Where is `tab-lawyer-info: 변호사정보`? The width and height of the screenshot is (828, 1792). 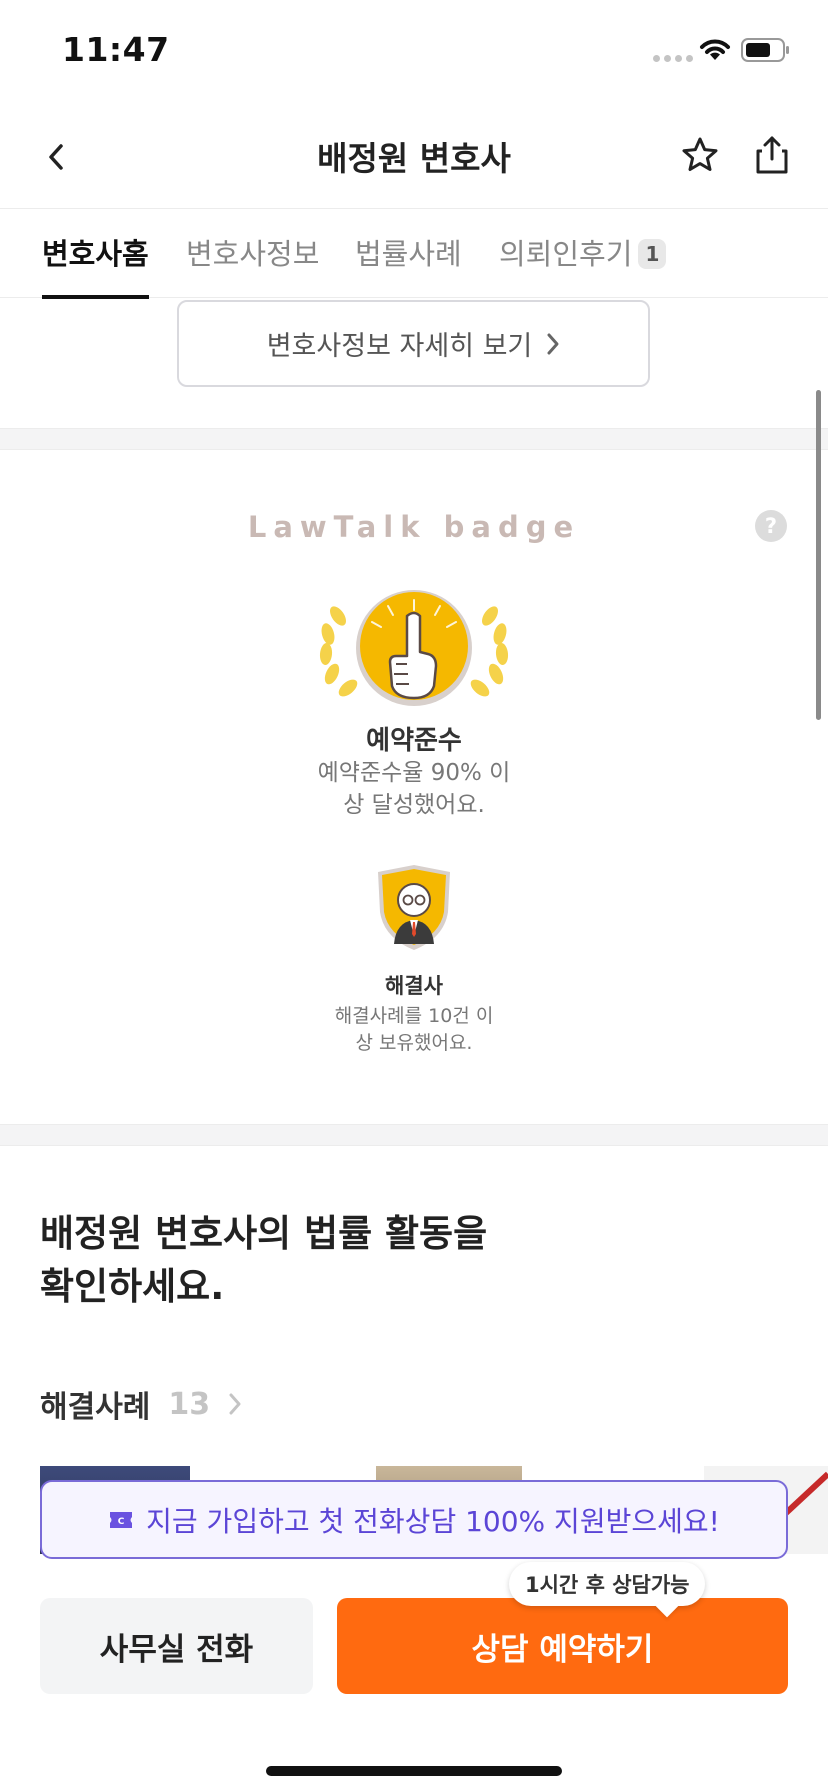
tab-lawyer-info: 변호사정보 is located at coordinates (252, 265).